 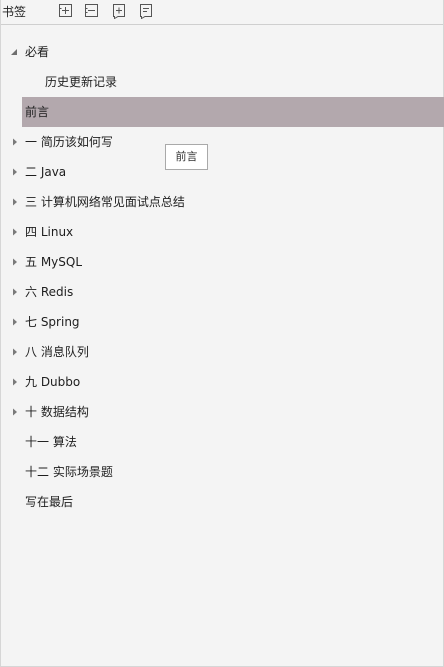 What do you see at coordinates (222, 172) in the screenshot?
I see `tree-item-java: 二 Java` at bounding box center [222, 172].